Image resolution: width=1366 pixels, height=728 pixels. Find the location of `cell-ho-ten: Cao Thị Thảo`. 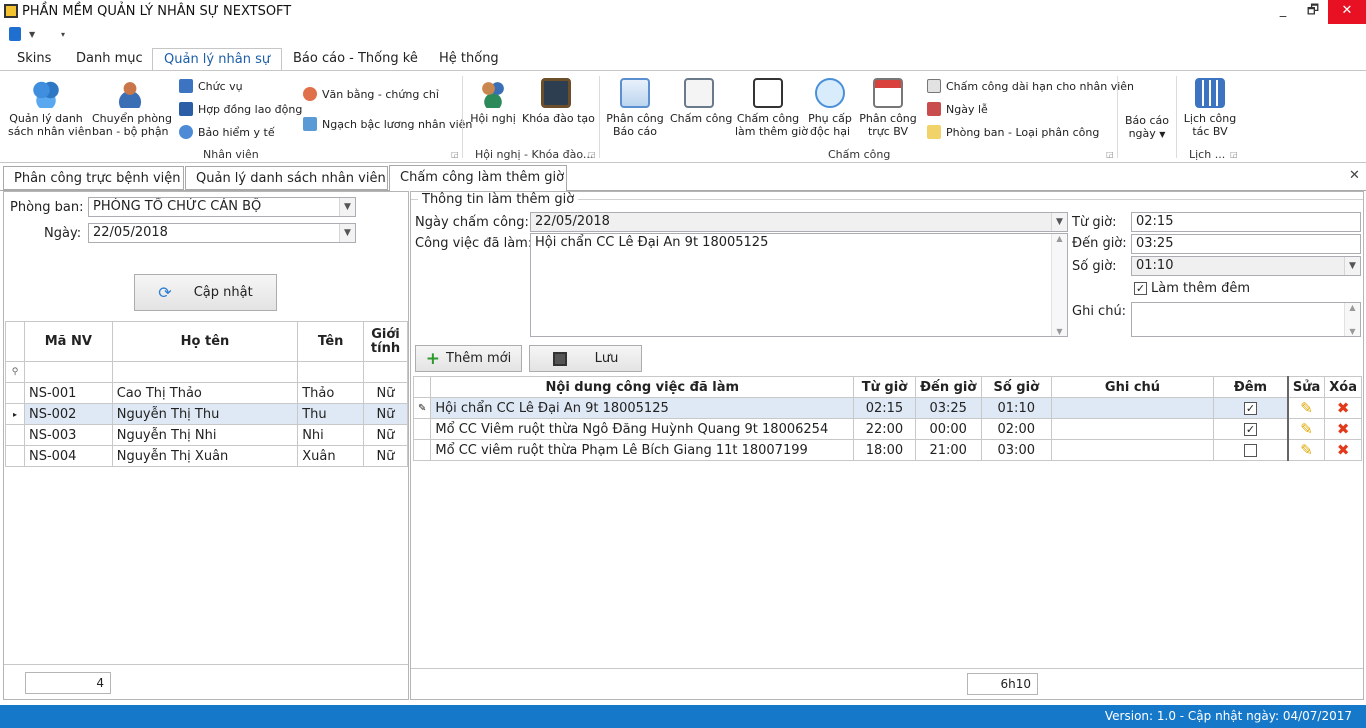

cell-ho-ten: Cao Thị Thảo is located at coordinates (205, 393).